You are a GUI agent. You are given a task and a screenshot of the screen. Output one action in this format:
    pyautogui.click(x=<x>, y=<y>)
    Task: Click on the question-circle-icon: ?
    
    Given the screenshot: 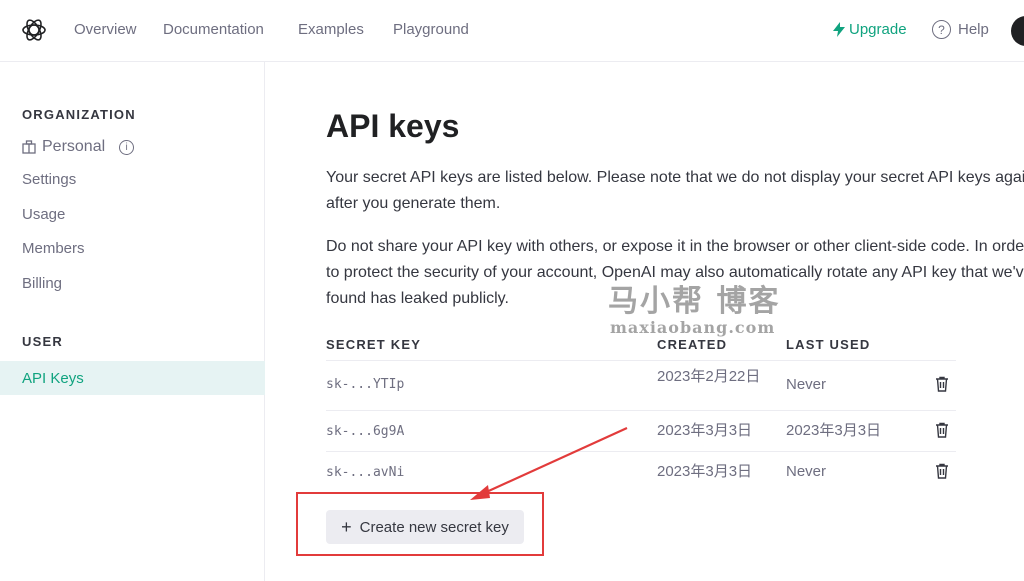 What is the action you would take?
    pyautogui.click(x=941, y=29)
    